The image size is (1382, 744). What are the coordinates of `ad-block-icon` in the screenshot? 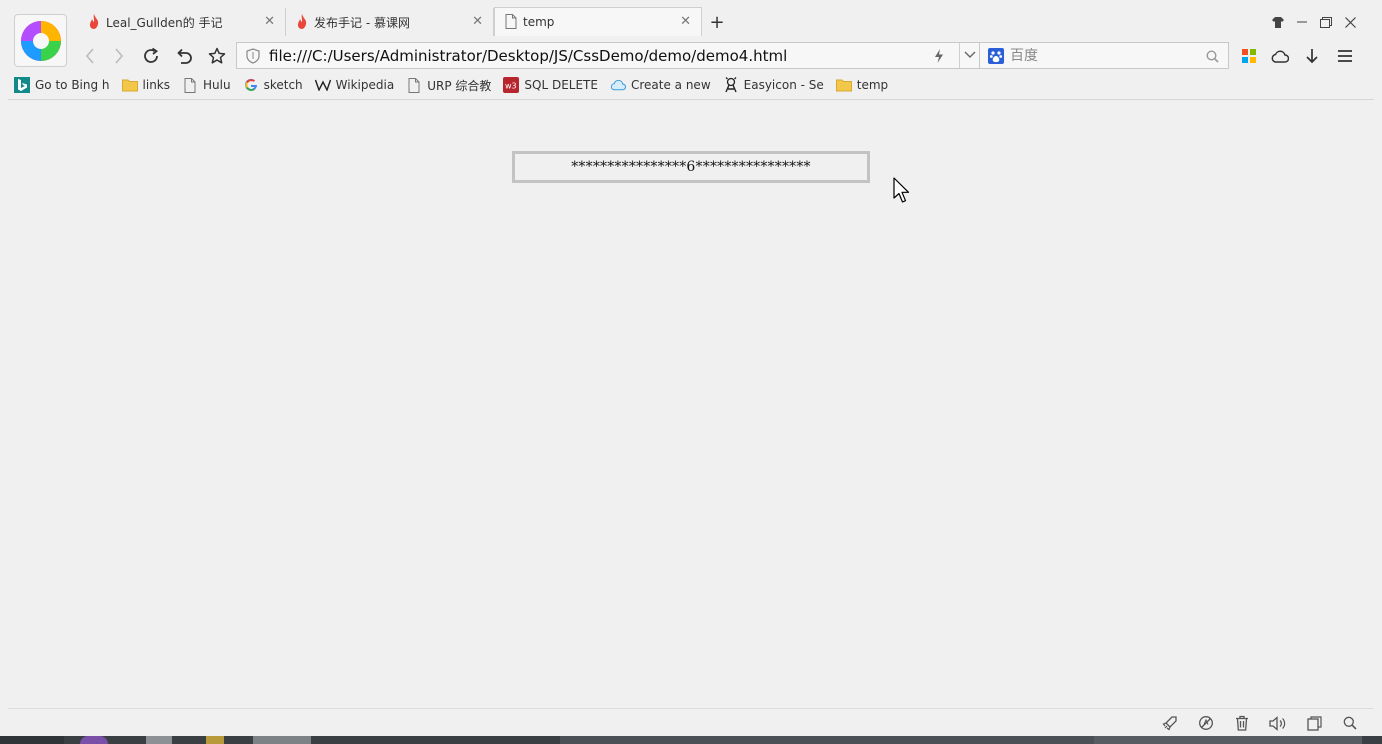 It's located at (1206, 723).